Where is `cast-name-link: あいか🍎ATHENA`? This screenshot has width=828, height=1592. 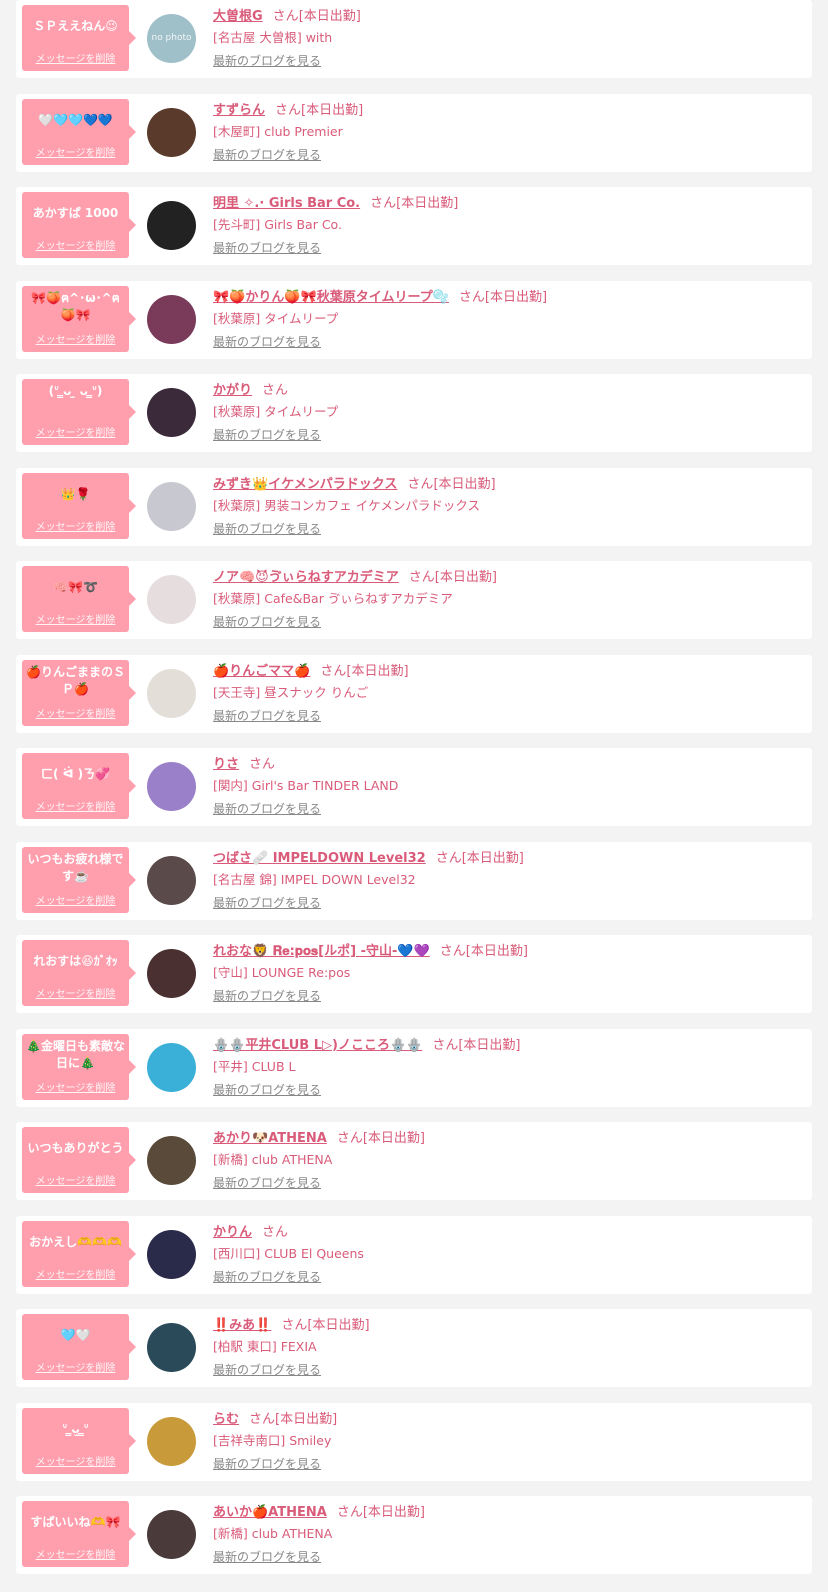
cast-name-link: あいか🍎ATHENA is located at coordinates (270, 1512).